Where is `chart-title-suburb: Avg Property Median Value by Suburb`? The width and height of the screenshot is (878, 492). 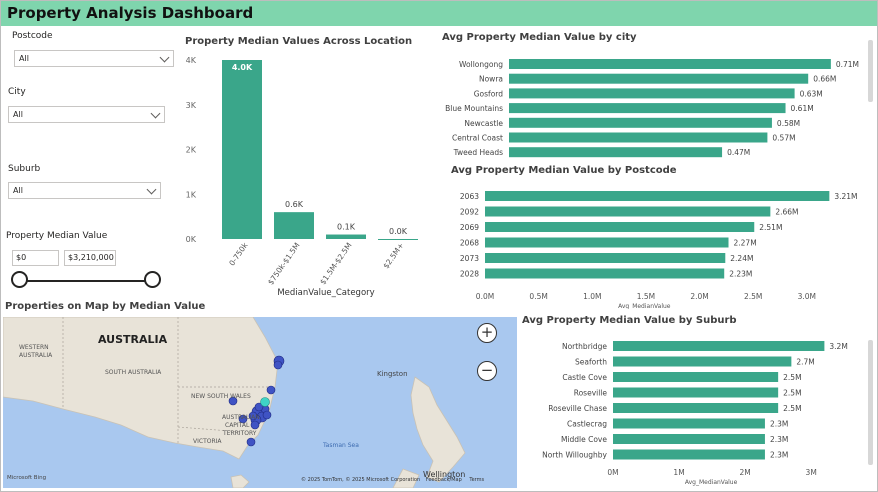 chart-title-suburb: Avg Property Median Value by Suburb is located at coordinates (629, 320).